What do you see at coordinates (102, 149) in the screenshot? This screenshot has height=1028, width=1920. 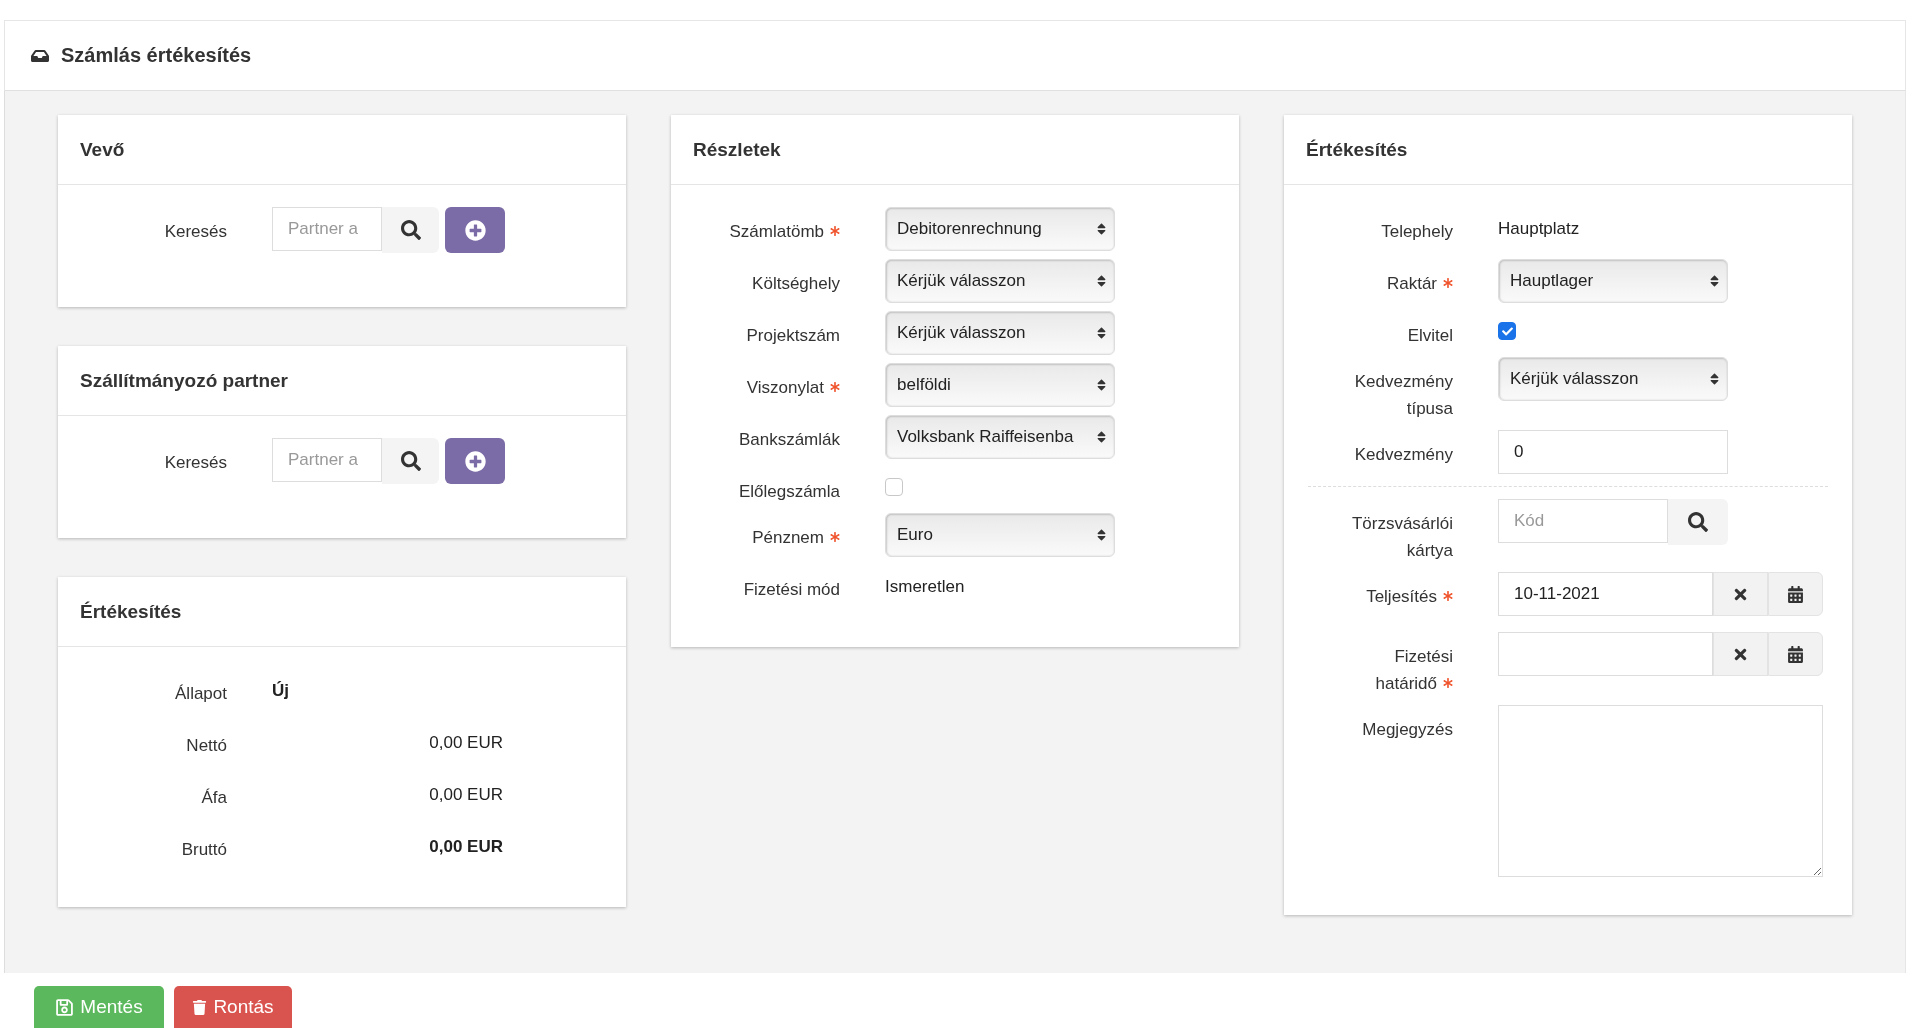 I see `card-title: Vevő` at bounding box center [102, 149].